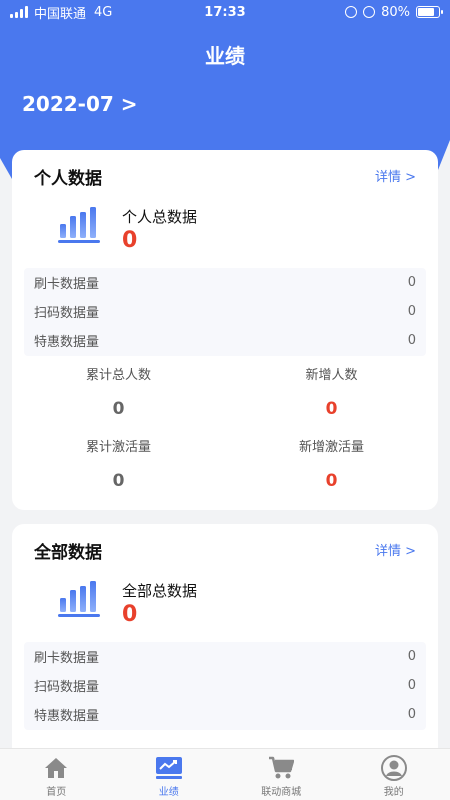  I want to click on personal-data-title: 个人数据, so click(68, 179).